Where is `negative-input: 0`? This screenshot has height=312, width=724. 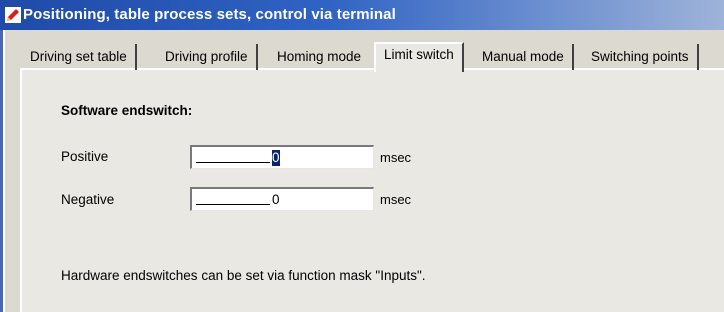 negative-input: 0 is located at coordinates (282, 199).